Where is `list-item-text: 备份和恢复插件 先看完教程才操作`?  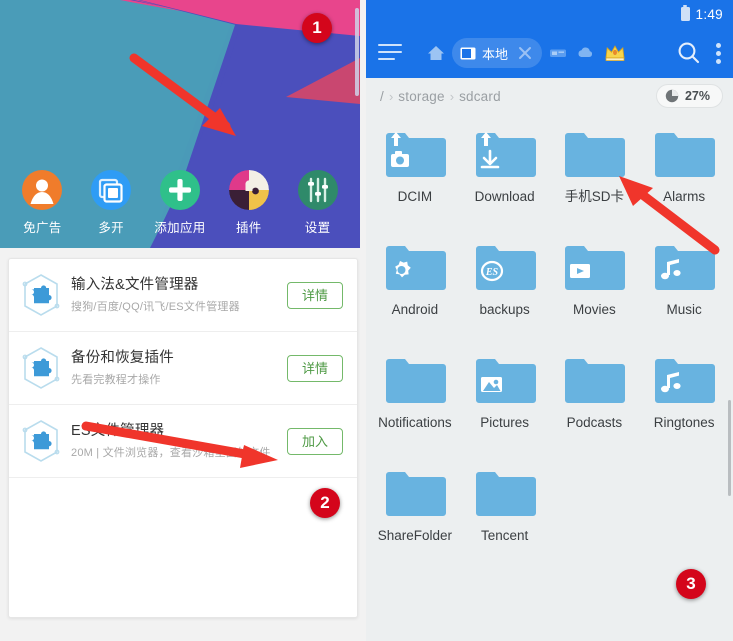 list-item-text: 备份和恢复插件 先看完教程才操作 is located at coordinates (179, 368).